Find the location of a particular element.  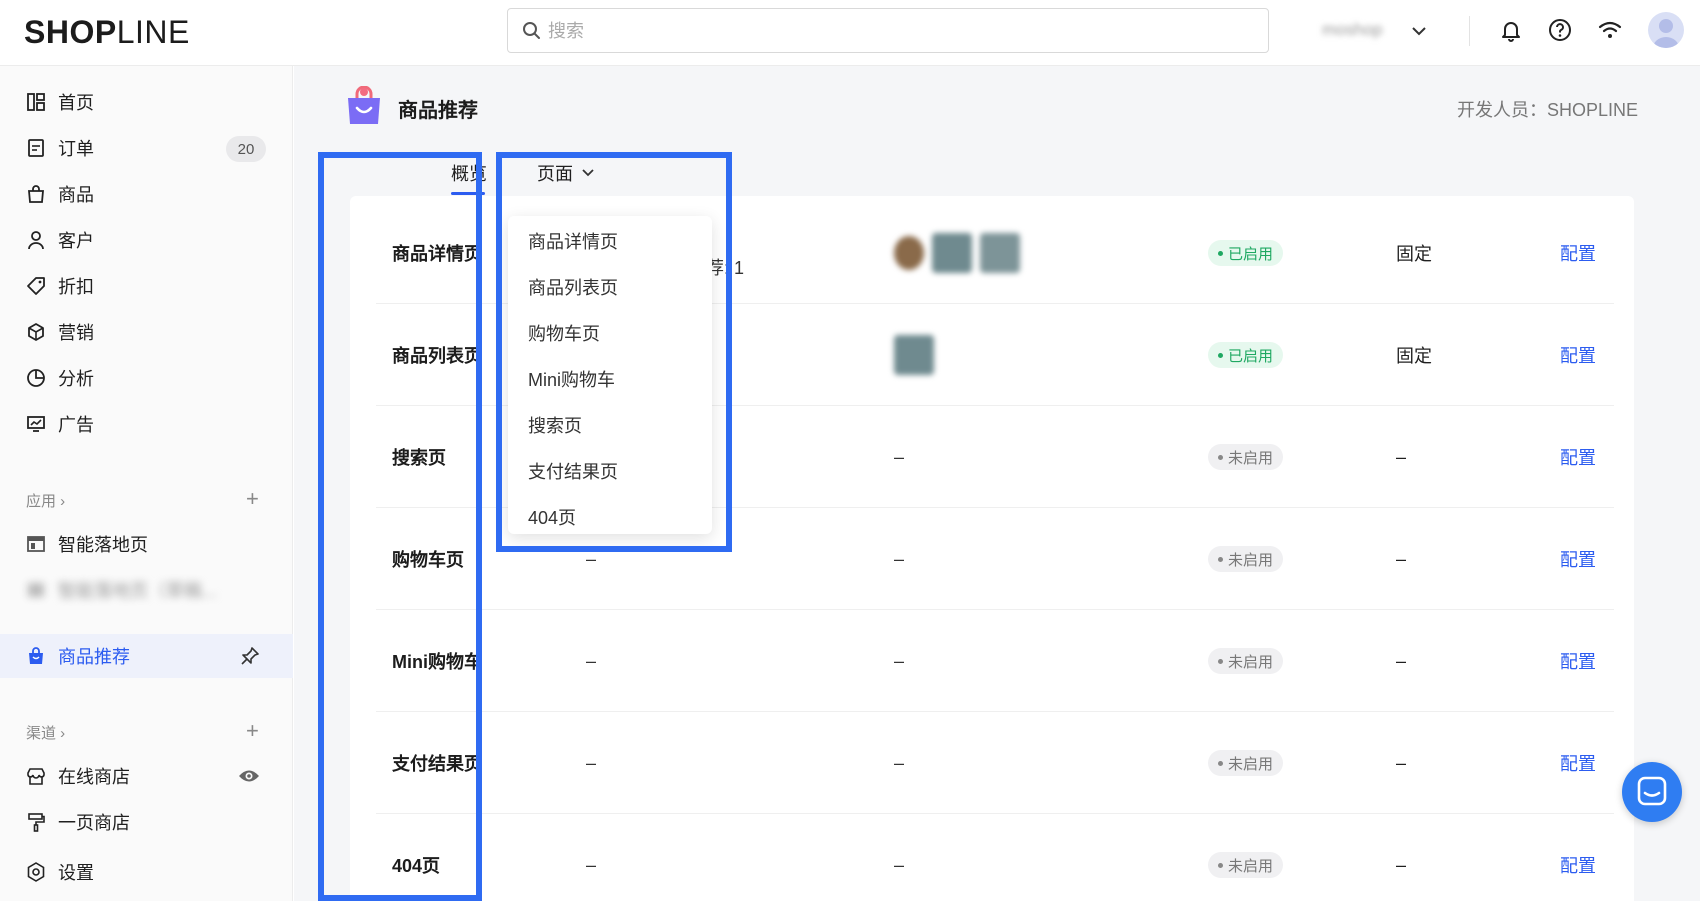

sidebar-item-customers: 客户 is located at coordinates (146, 240).